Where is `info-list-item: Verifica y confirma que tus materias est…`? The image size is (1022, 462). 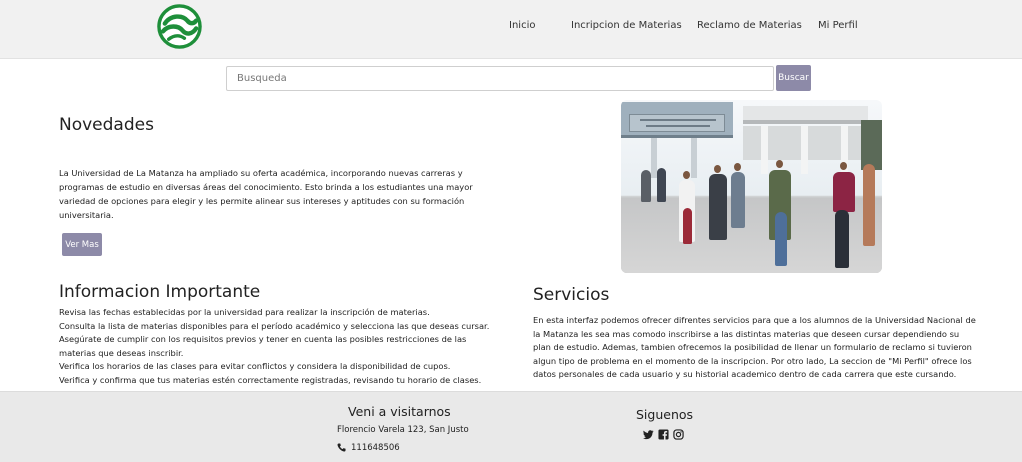
info-list-item: Verifica y confirma que tus materias est… is located at coordinates (270, 379).